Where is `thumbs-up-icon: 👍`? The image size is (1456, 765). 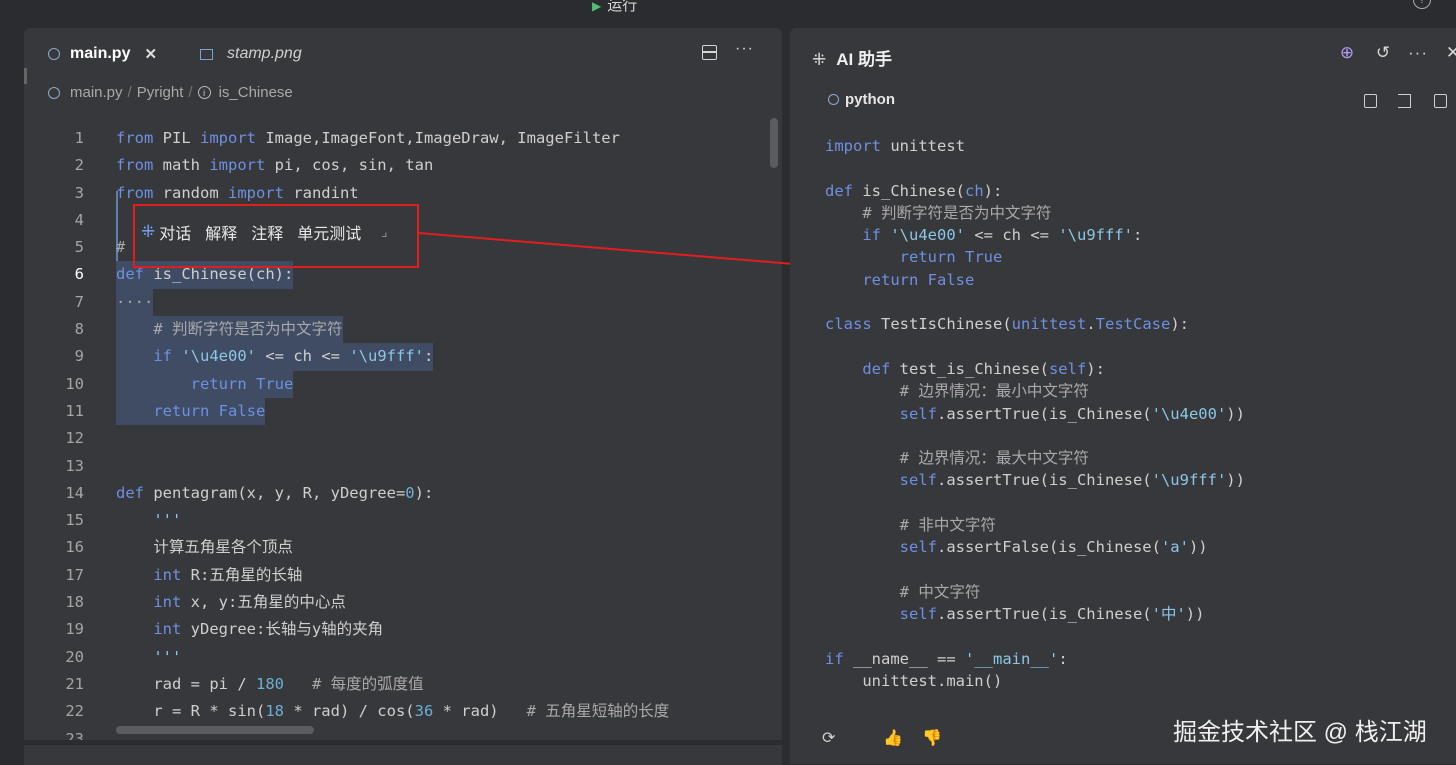 thumbs-up-icon: 👍 is located at coordinates (893, 738).